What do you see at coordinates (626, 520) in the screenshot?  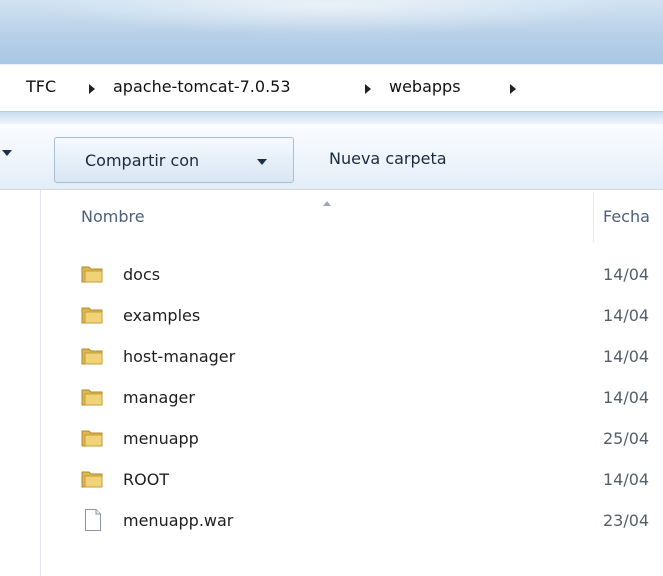 I see `file-date: 23/04` at bounding box center [626, 520].